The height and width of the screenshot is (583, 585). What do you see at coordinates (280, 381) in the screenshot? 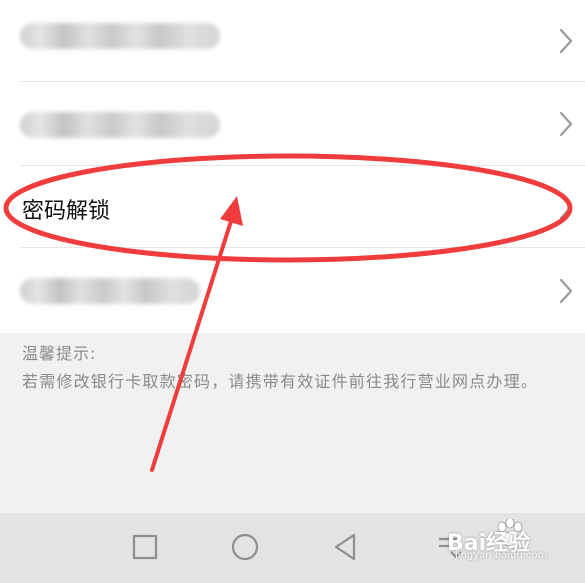
I see `hint-text: 若需修改银行卡取款密码，请携带有效证件前往我行营业网点办理。` at bounding box center [280, 381].